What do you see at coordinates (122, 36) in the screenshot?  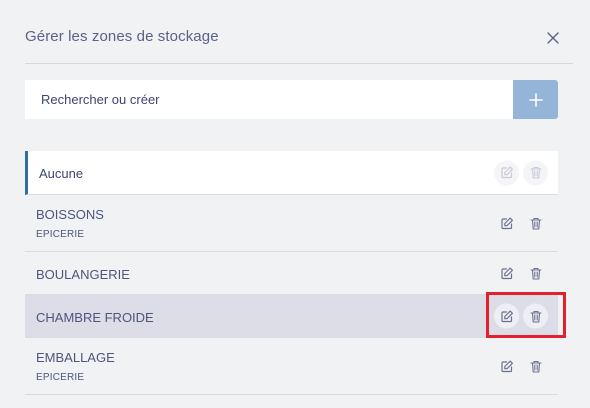 I see `dialog-title: Gérer les zones de stockage` at bounding box center [122, 36].